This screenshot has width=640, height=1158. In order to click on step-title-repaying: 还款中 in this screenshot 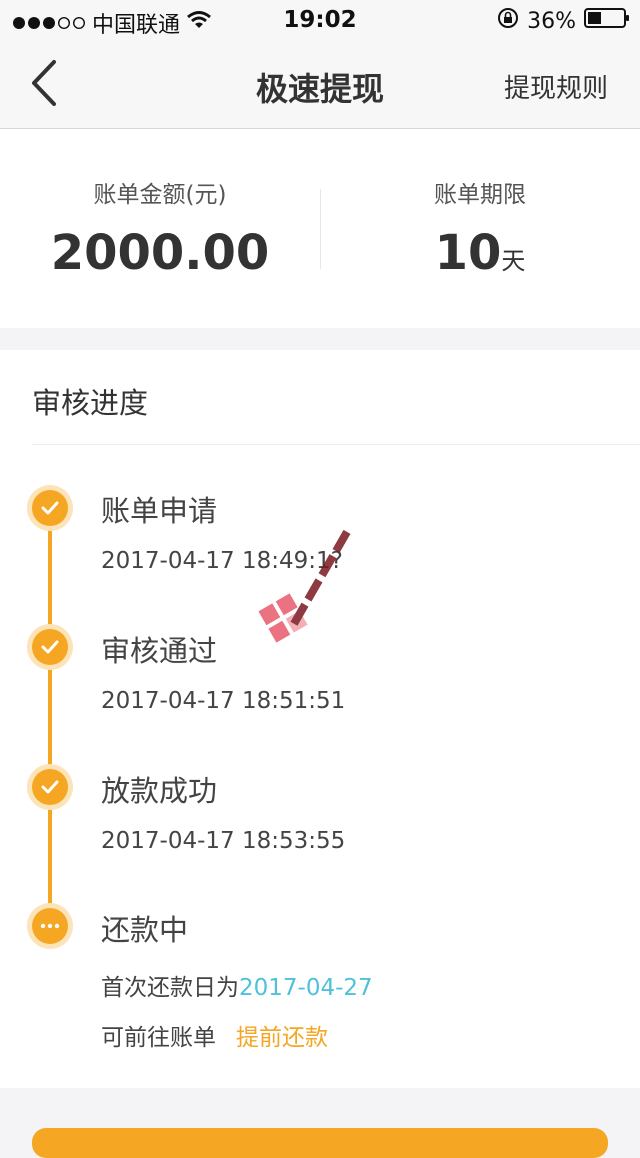, I will do `click(145, 930)`.